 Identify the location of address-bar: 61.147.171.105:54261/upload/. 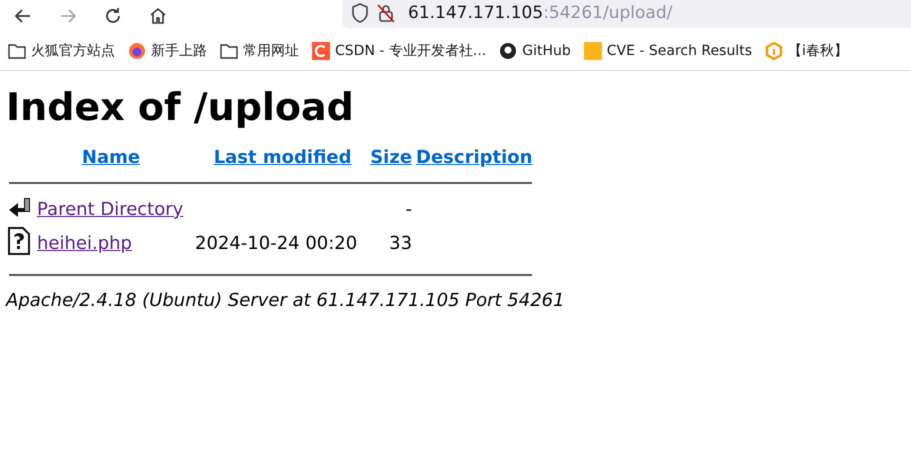
(626, 14).